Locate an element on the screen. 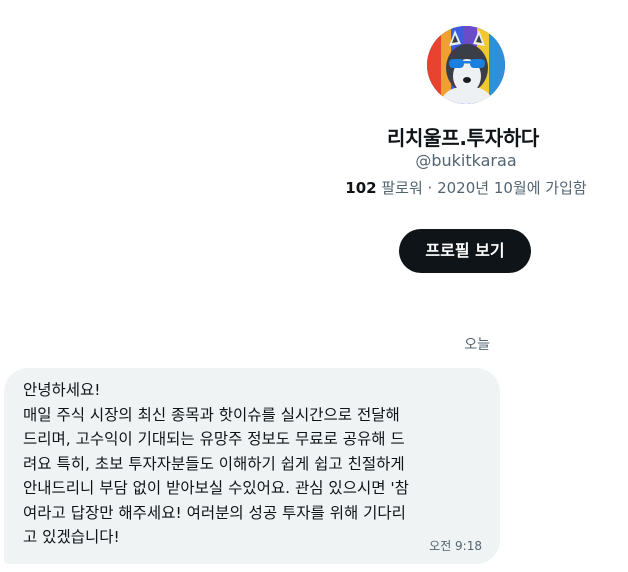  profile-avatar is located at coordinates (466, 65).